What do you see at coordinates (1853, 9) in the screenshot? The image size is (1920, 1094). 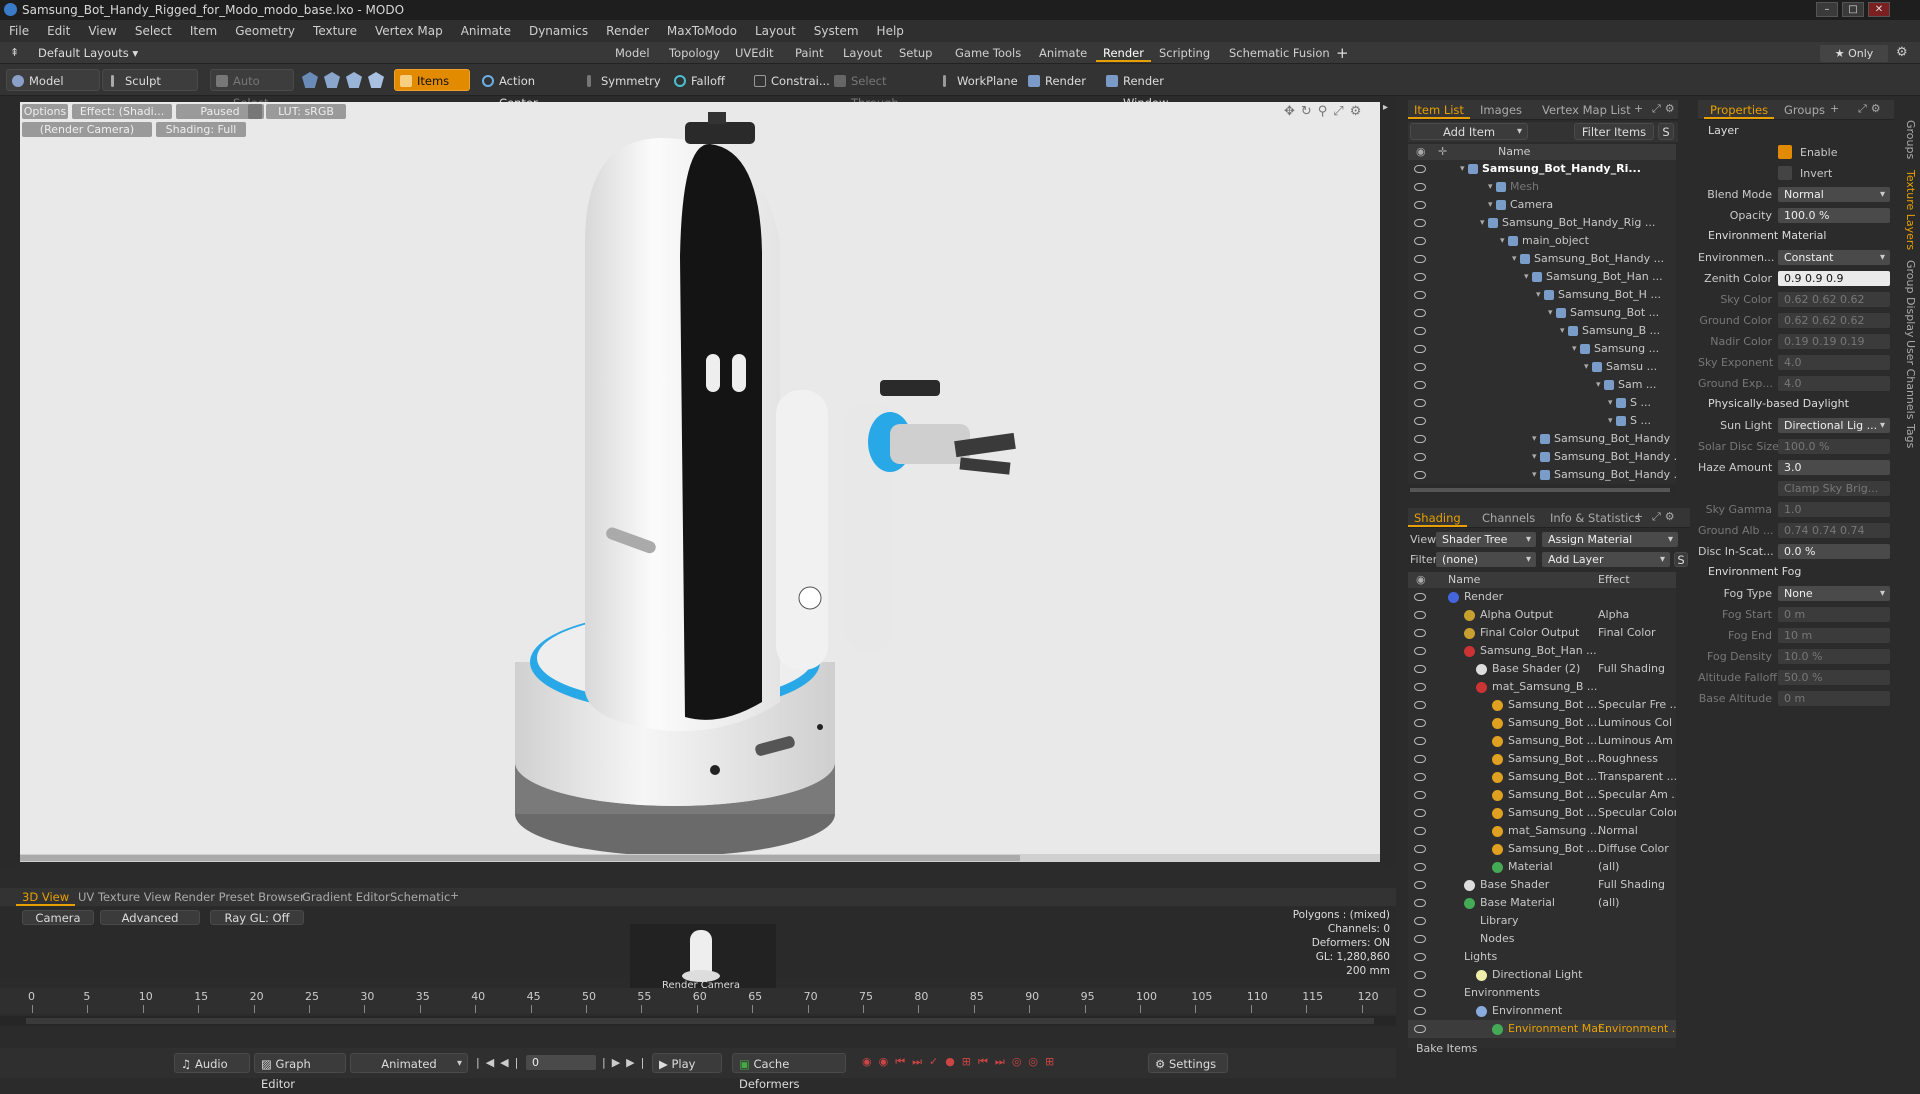 I see `maximize-button: □` at bounding box center [1853, 9].